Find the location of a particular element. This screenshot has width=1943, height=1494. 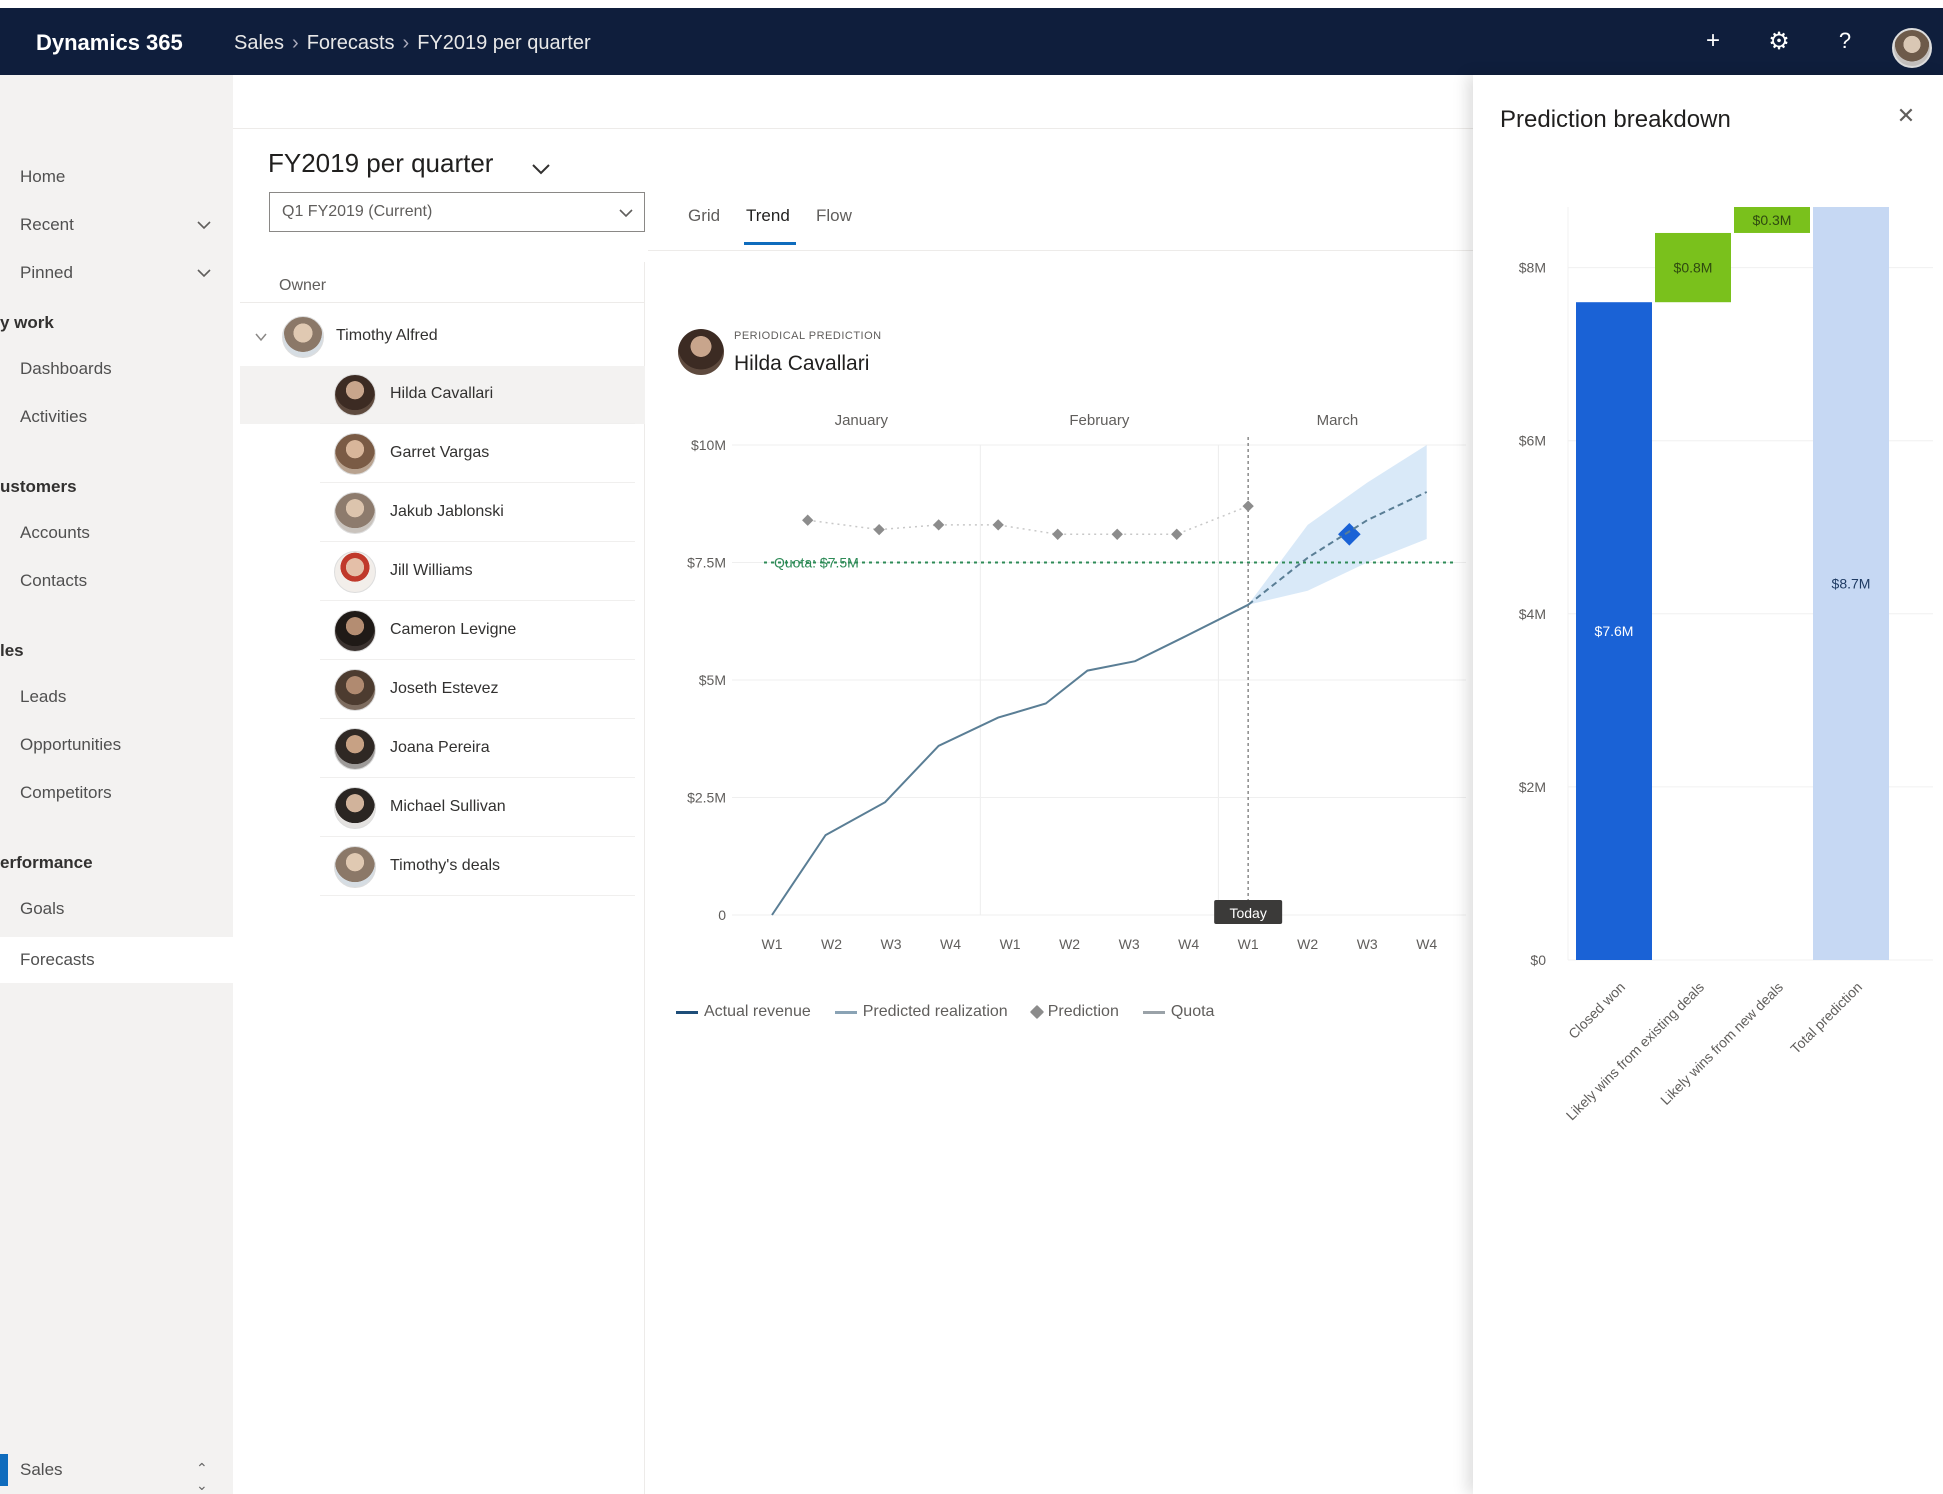

nav-item-label: Competitors is located at coordinates (66, 792).